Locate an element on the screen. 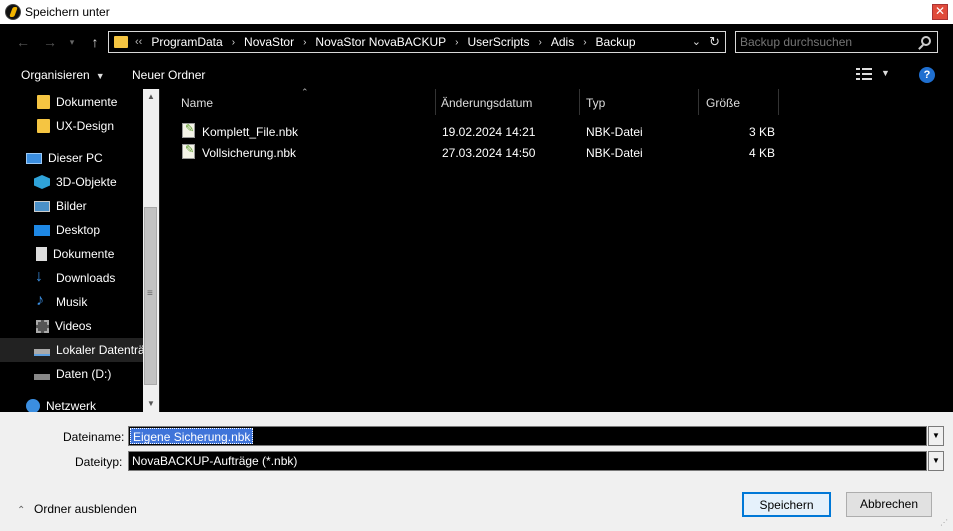  filetype-value: NovaBACKUP-Aufträge (*.nbk) is located at coordinates (215, 461).